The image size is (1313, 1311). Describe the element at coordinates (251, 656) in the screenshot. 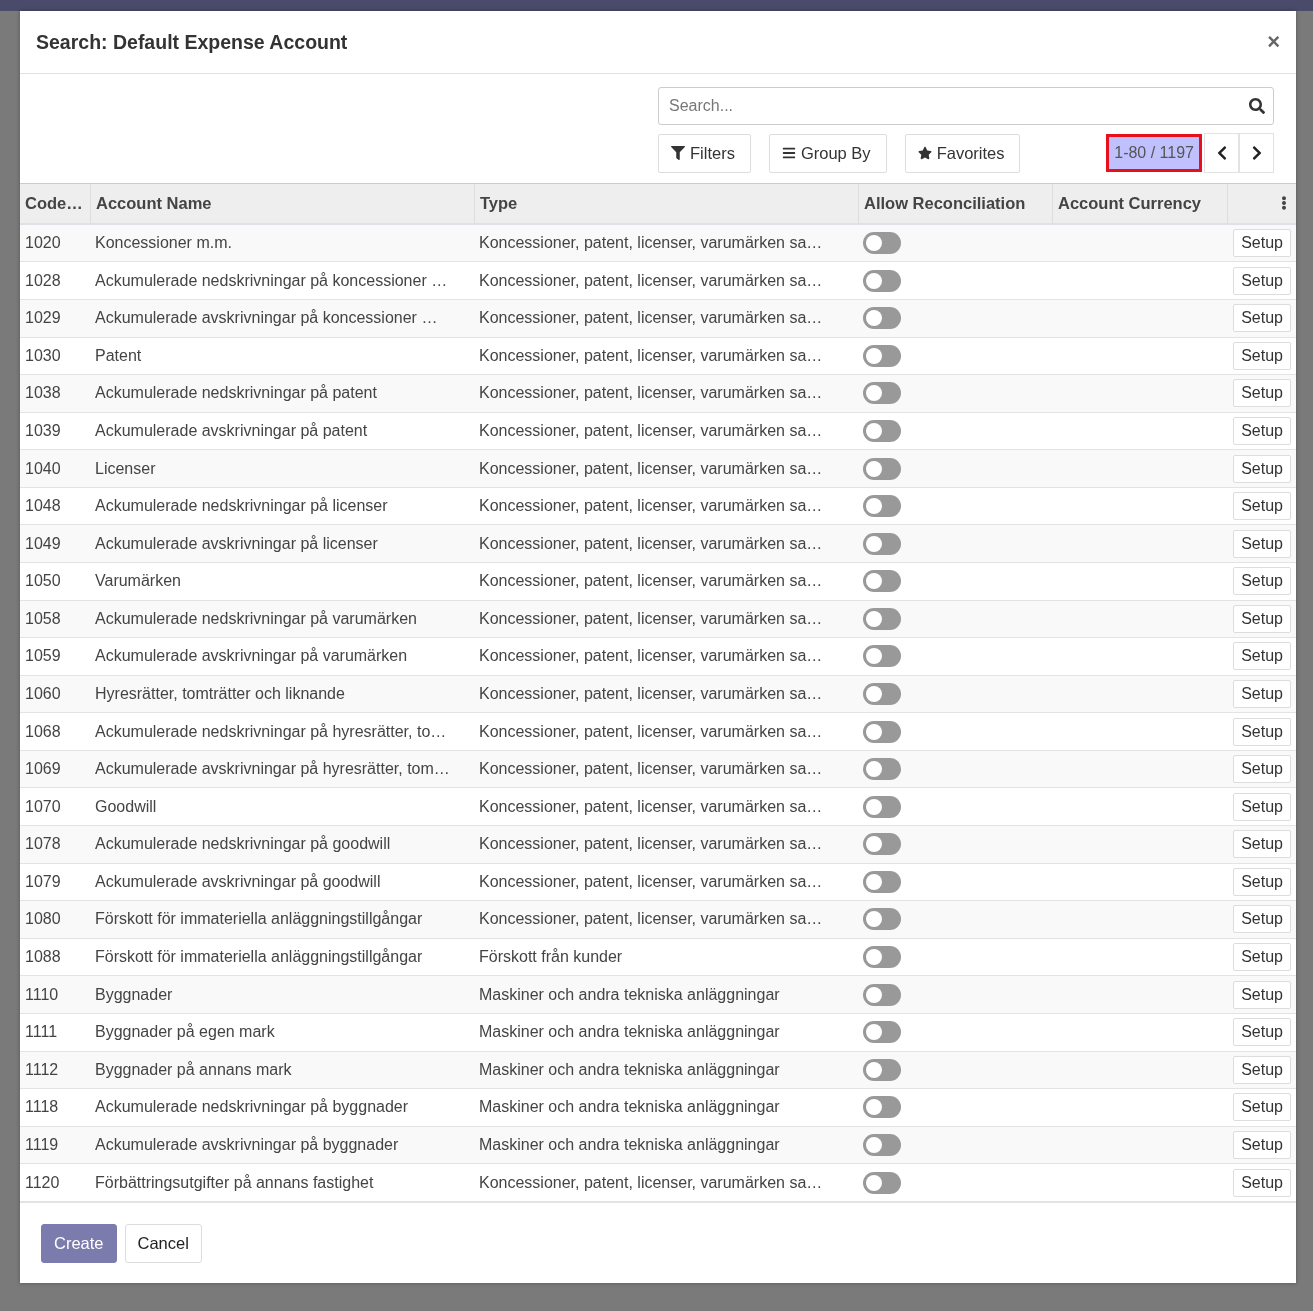

I see `table-cell-text: Ackumulerade avskrivningar på varumärken` at that location.